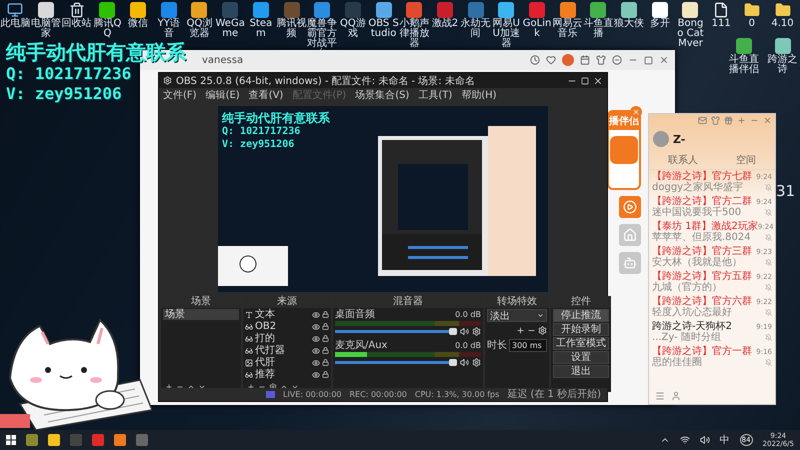 This screenshot has height=450, width=800. I want to click on icon-label: 狼大侠, so click(629, 24).